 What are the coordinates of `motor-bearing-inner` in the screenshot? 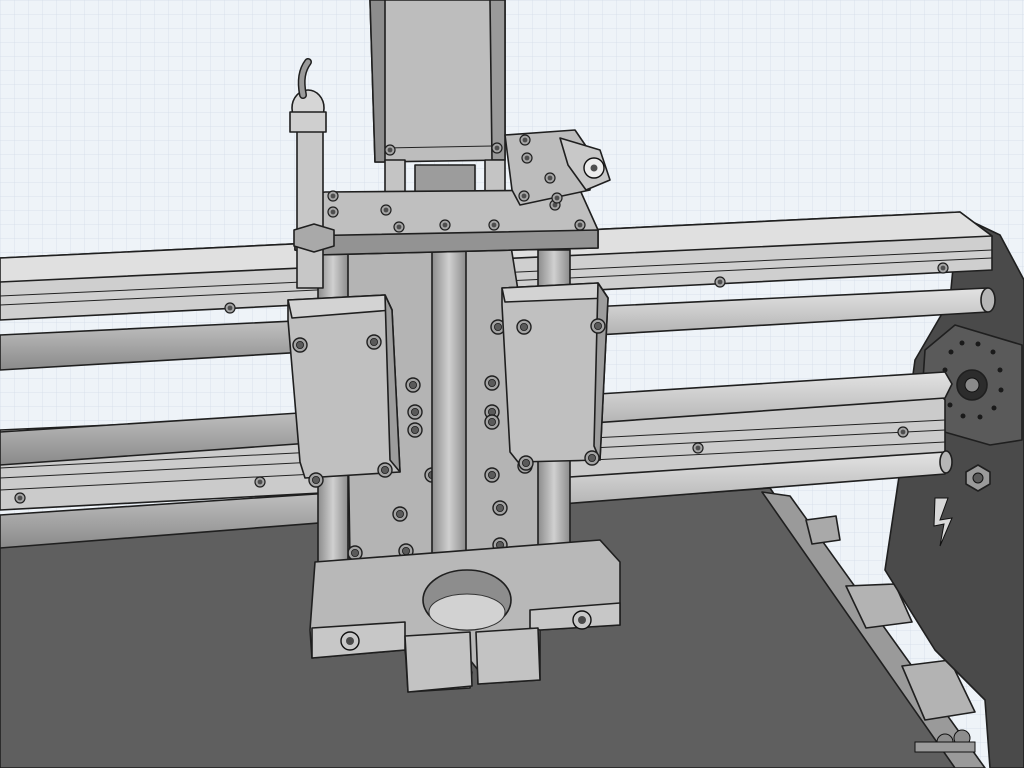 It's located at (972, 385).